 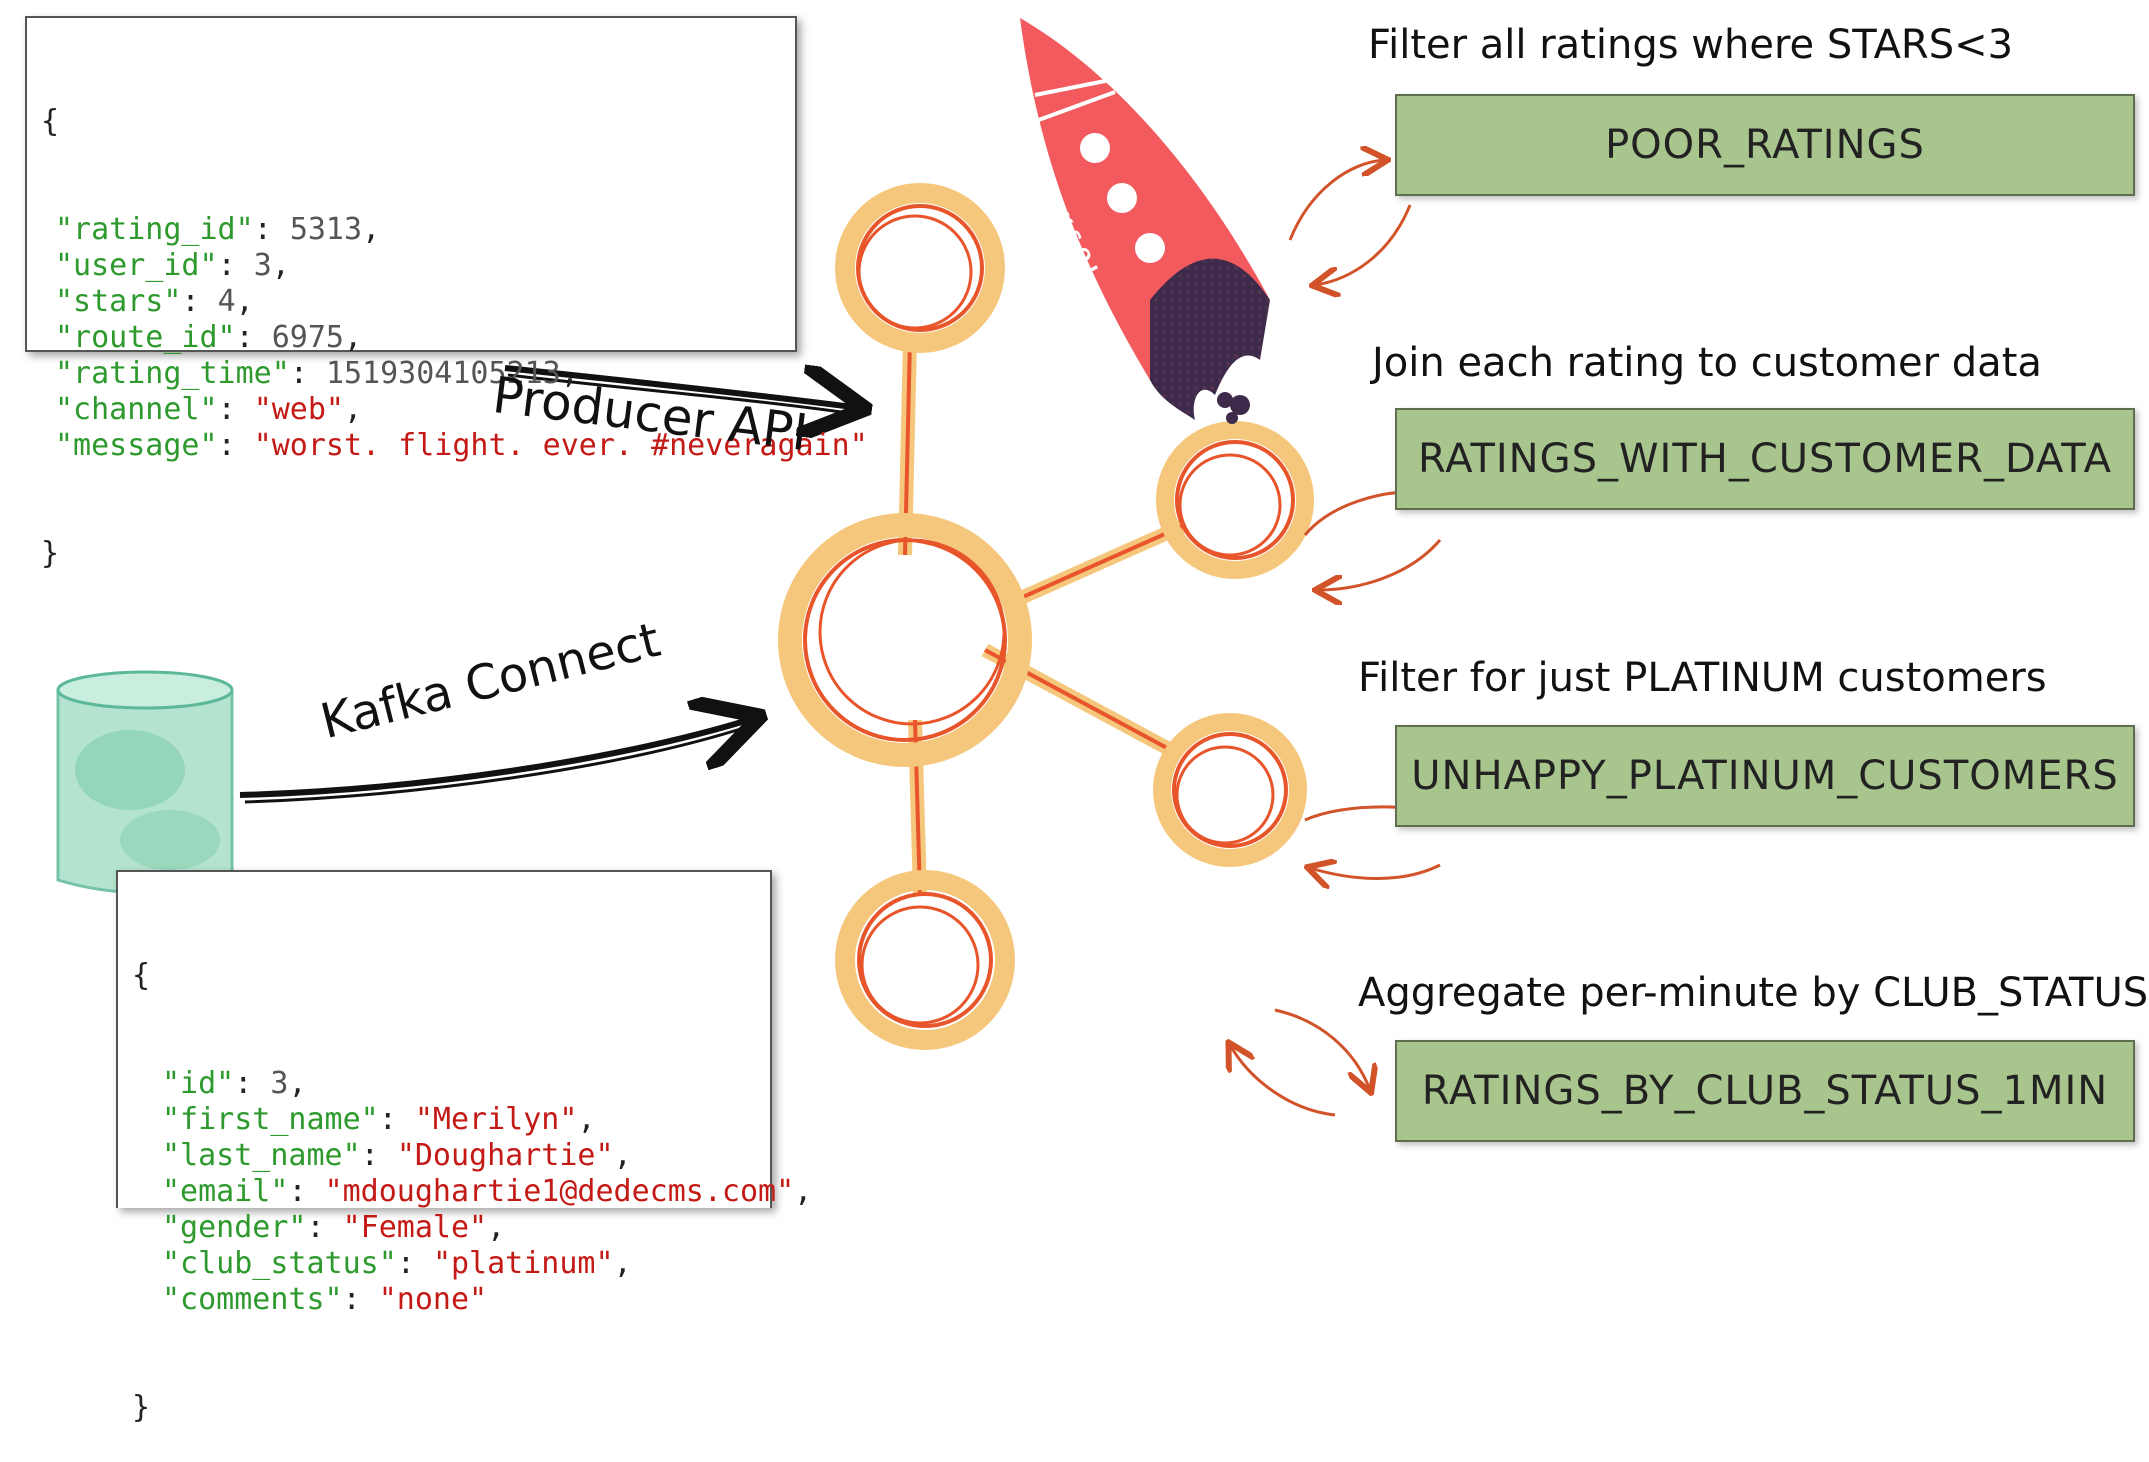 I want to click on json-key: "comments", so click(x=252, y=1299).